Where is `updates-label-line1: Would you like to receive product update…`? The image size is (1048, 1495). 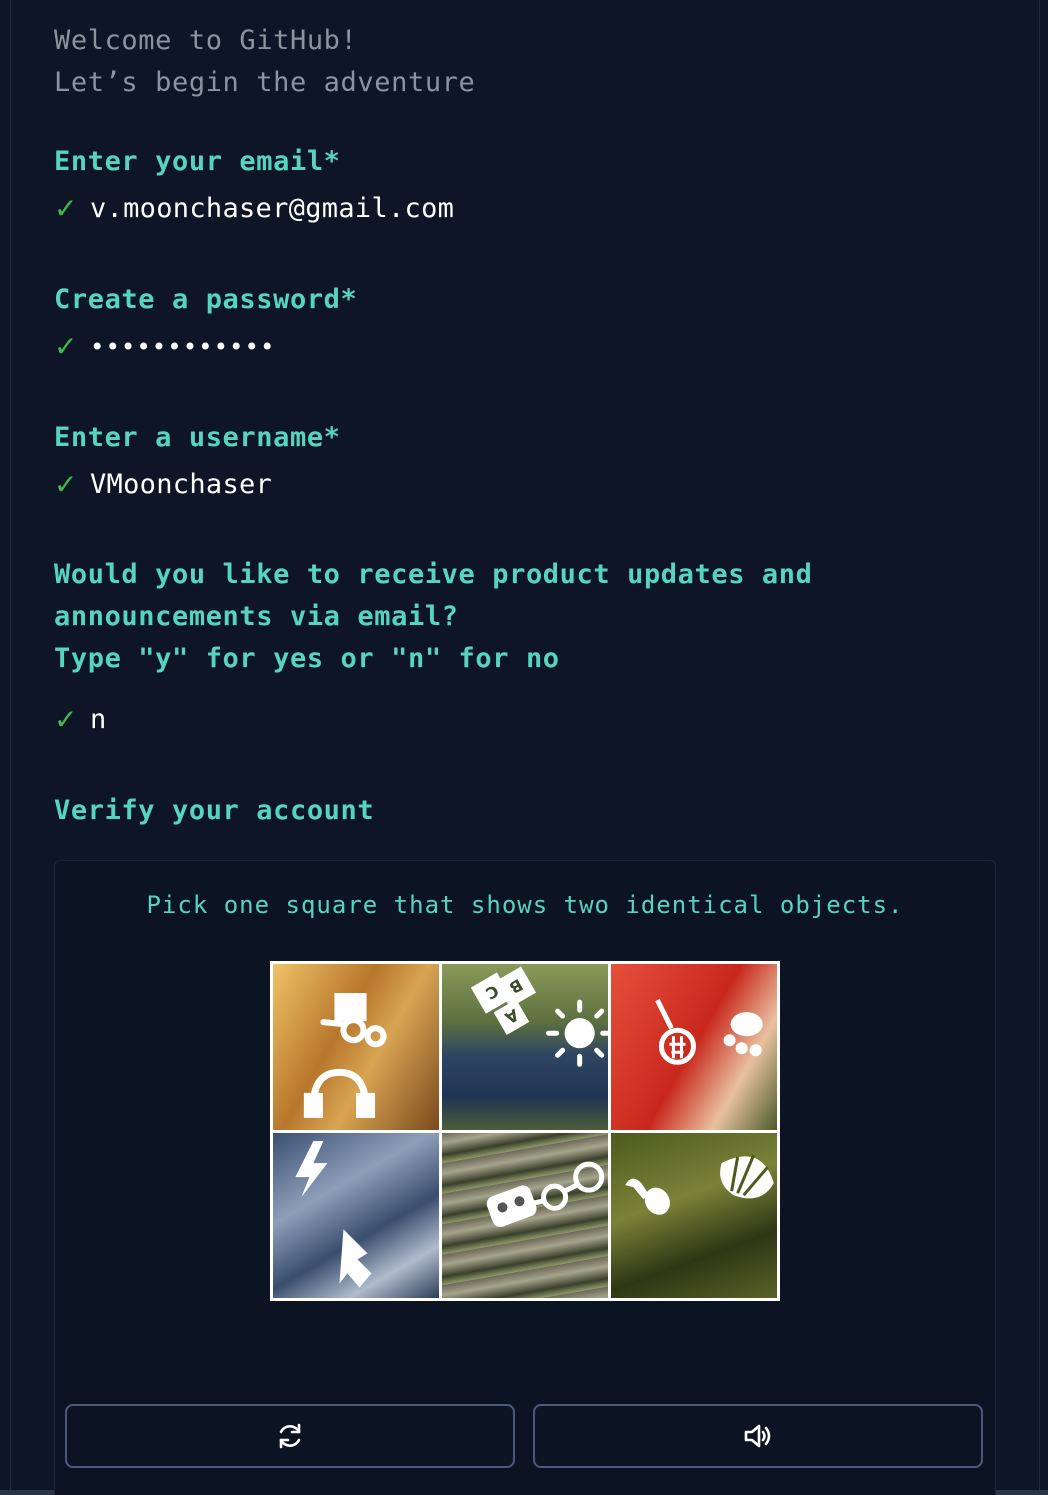 updates-label-line1: Would you like to receive product update… is located at coordinates (433, 574).